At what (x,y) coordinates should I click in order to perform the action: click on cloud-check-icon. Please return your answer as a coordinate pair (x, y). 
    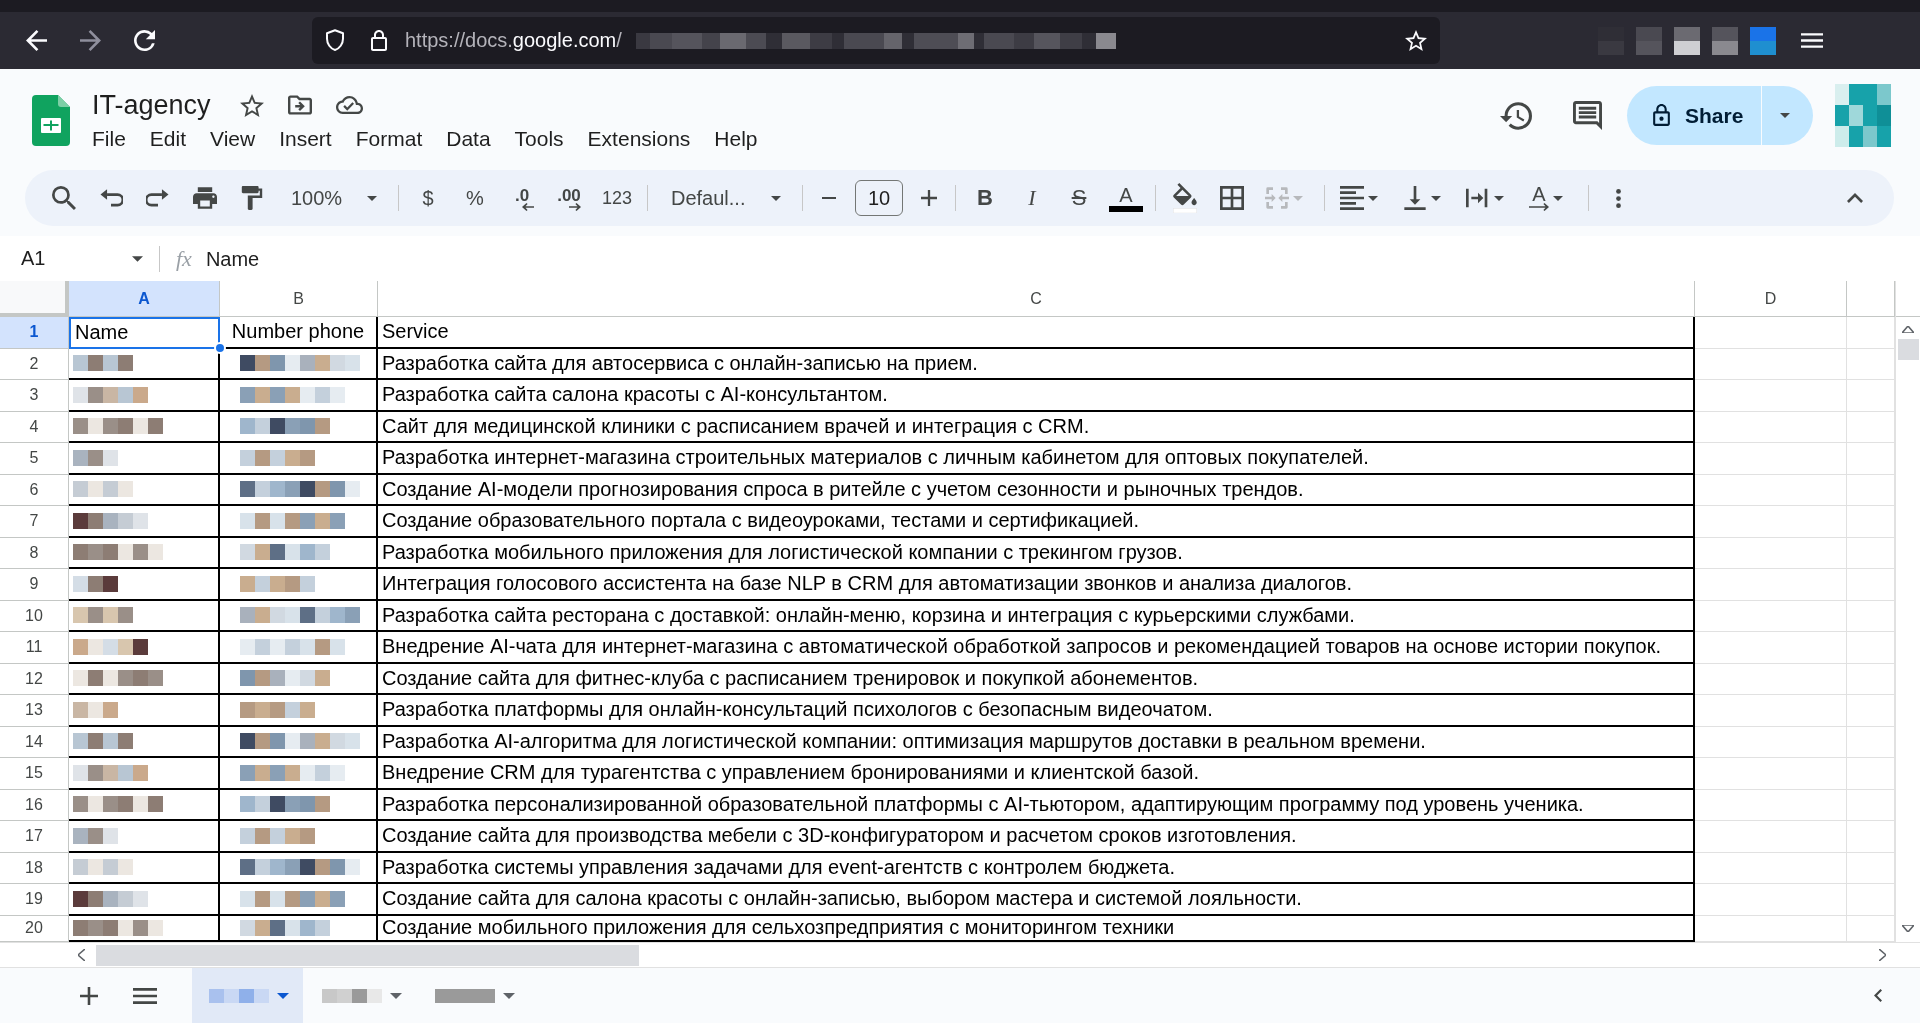
    Looking at the image, I should click on (349, 105).